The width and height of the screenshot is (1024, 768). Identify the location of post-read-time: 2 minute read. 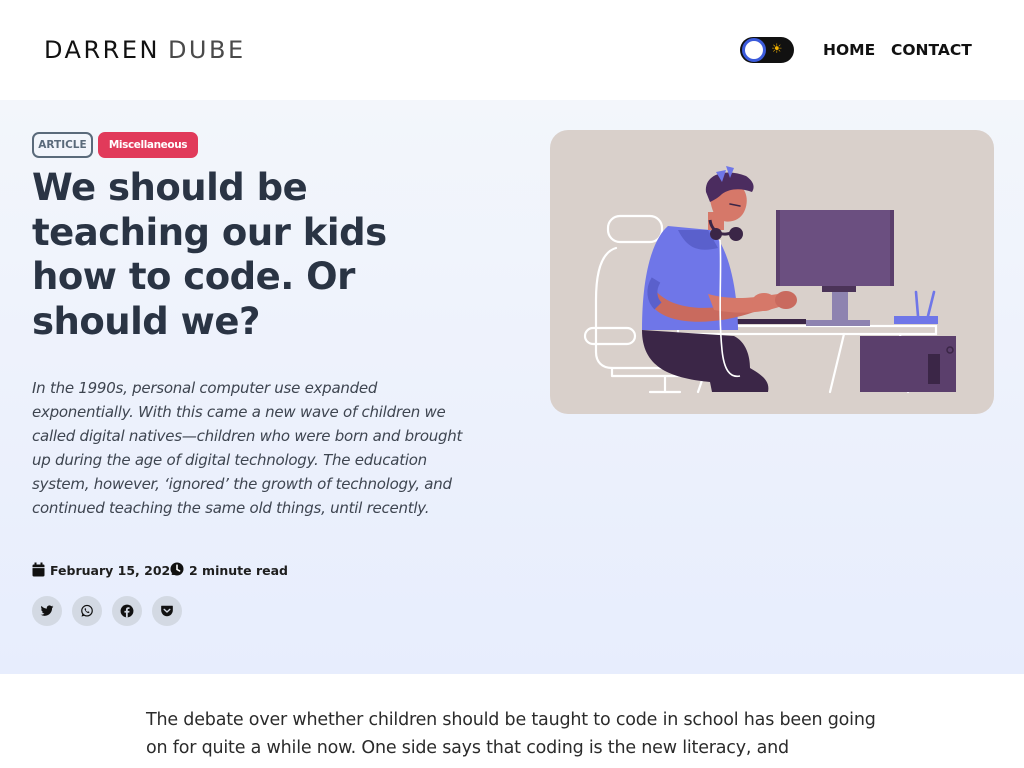
(229, 571).